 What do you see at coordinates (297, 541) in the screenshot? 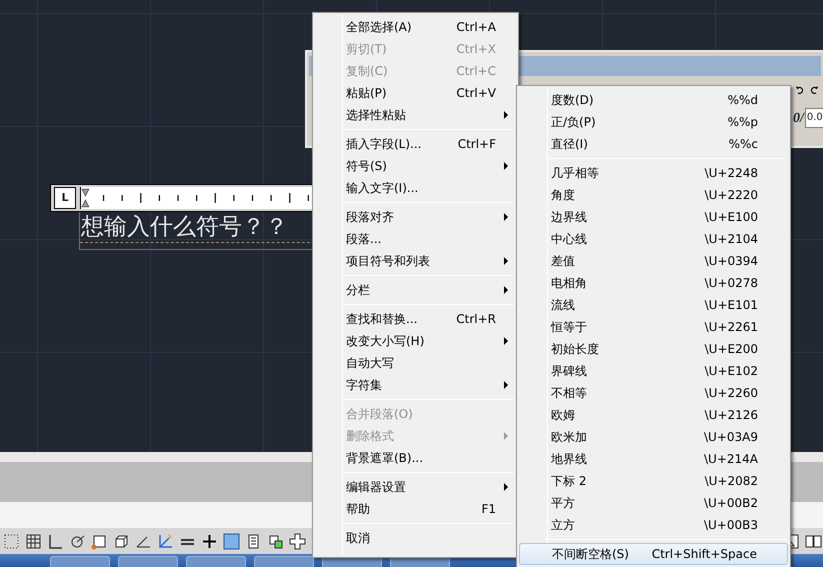
I see `plus-icon` at bounding box center [297, 541].